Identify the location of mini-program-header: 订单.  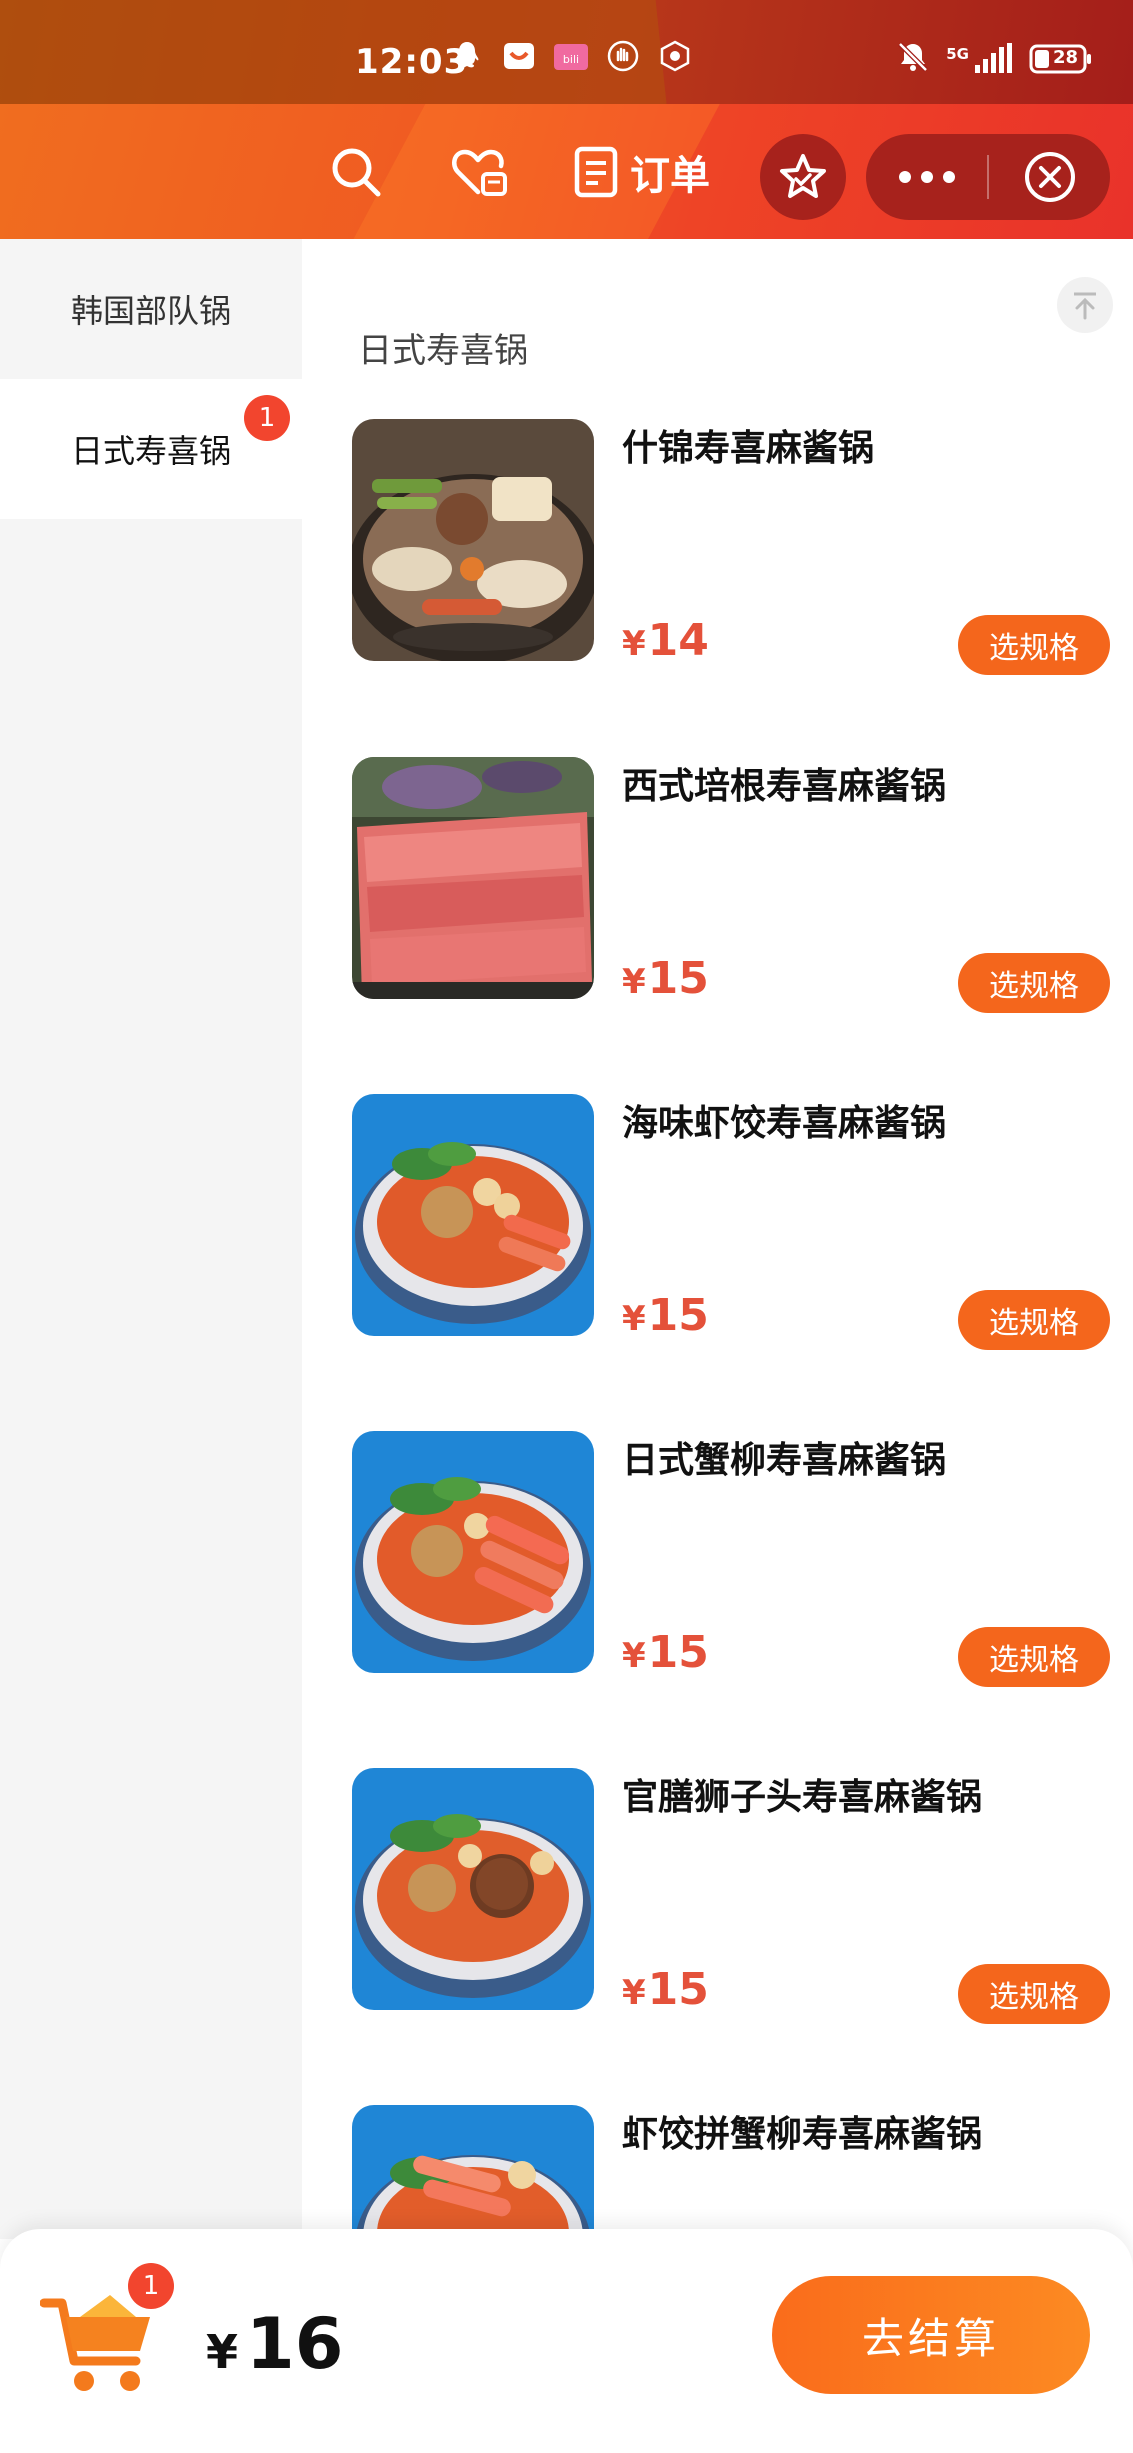
(566, 171).